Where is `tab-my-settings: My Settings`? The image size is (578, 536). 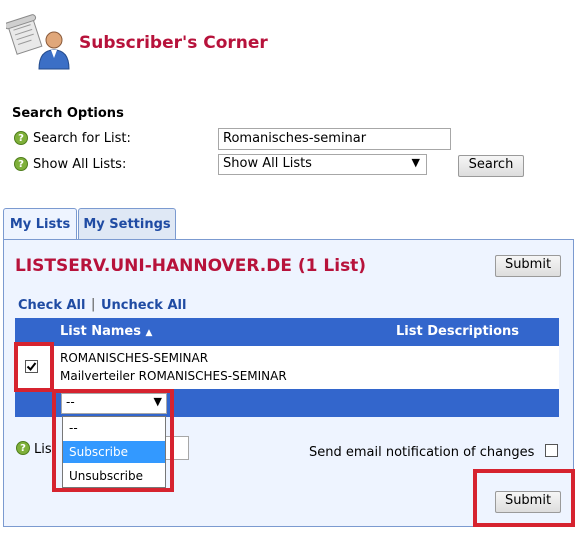
tab-my-settings: My Settings is located at coordinates (127, 224).